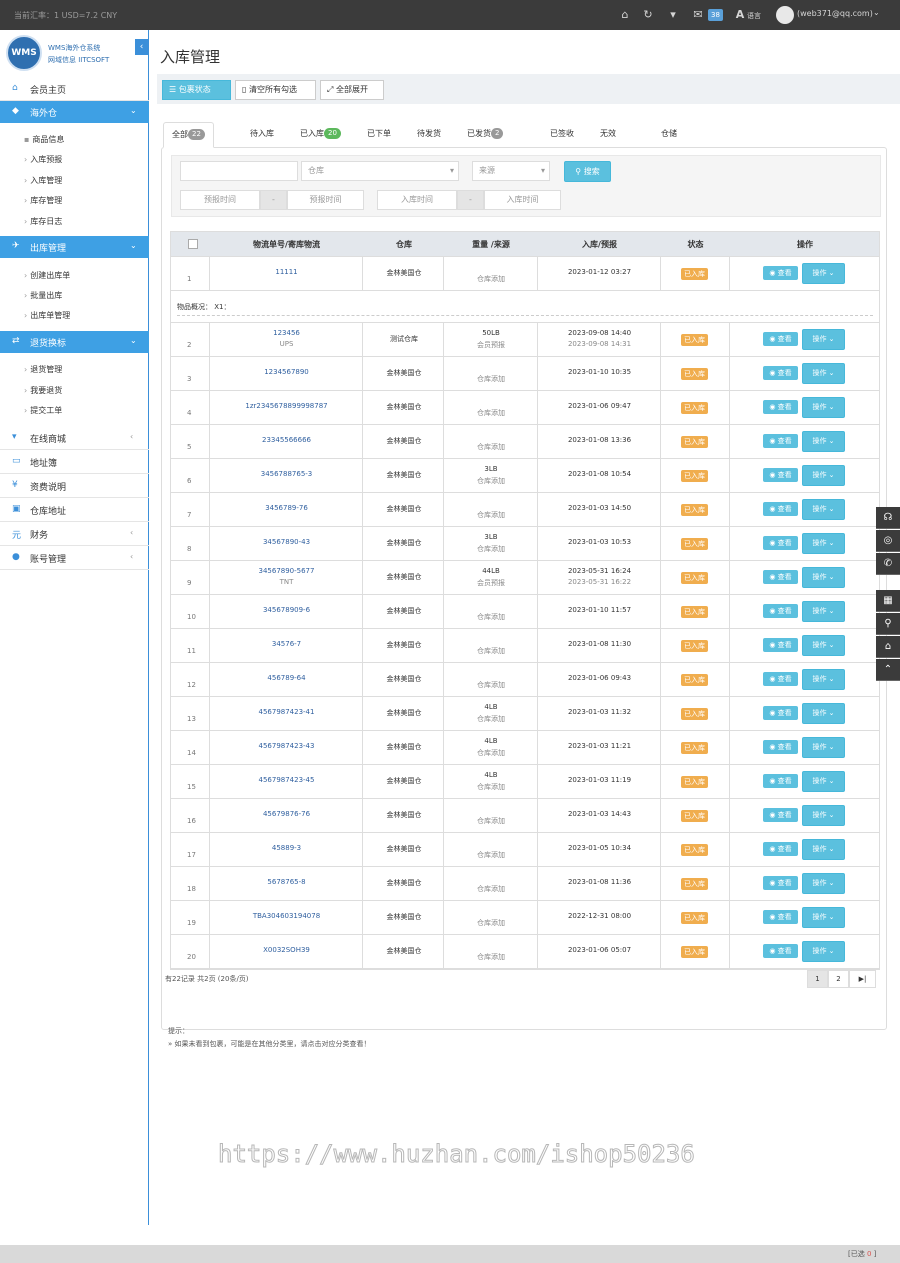 This screenshot has width=900, height=1263. I want to click on sidebar-item-online-mall: ▾ 在线商城 ‹, so click(74, 438).